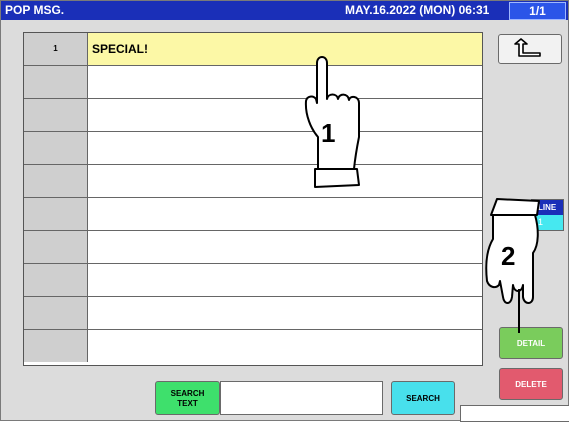 The height and width of the screenshot is (422, 569). I want to click on back-button, so click(530, 49).